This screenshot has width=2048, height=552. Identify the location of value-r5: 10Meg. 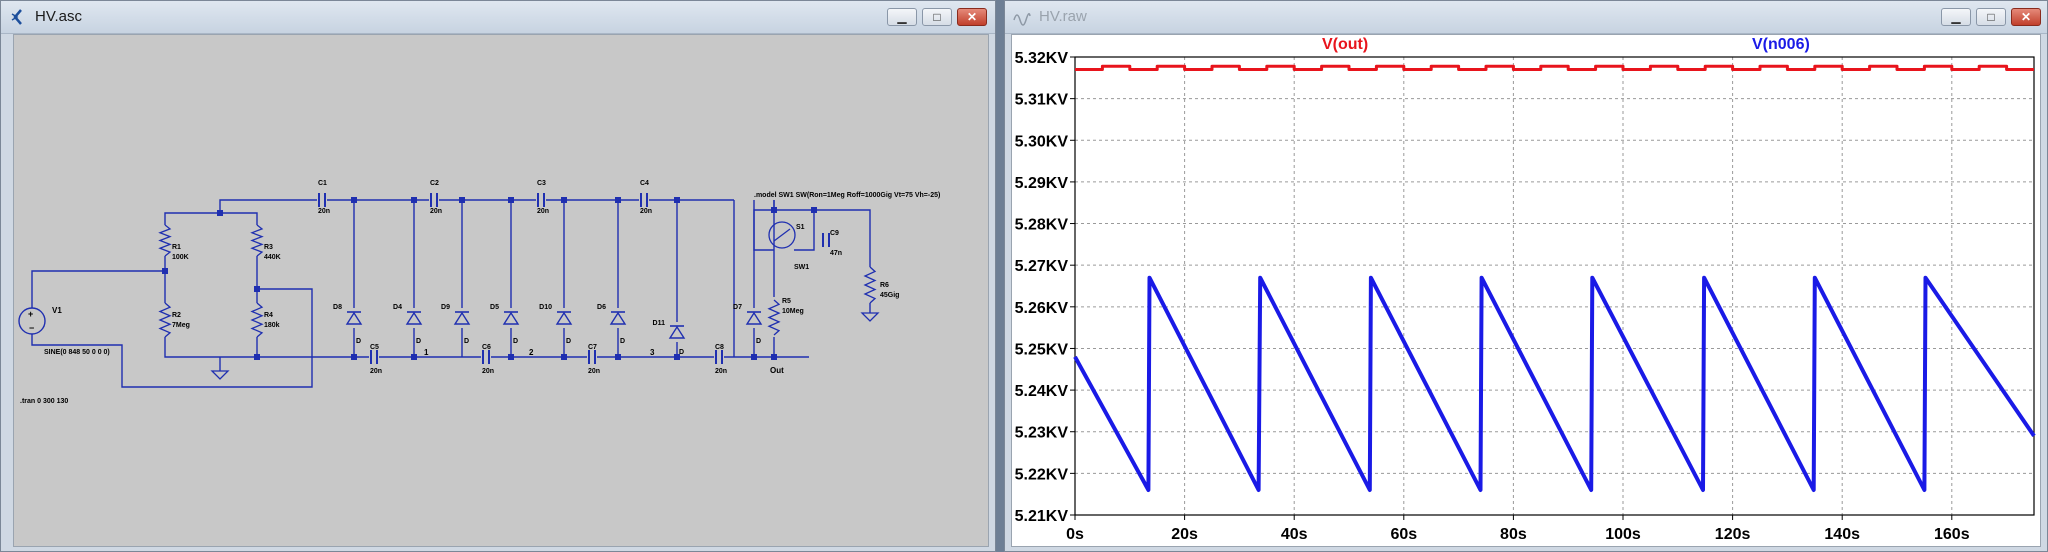
(793, 311).